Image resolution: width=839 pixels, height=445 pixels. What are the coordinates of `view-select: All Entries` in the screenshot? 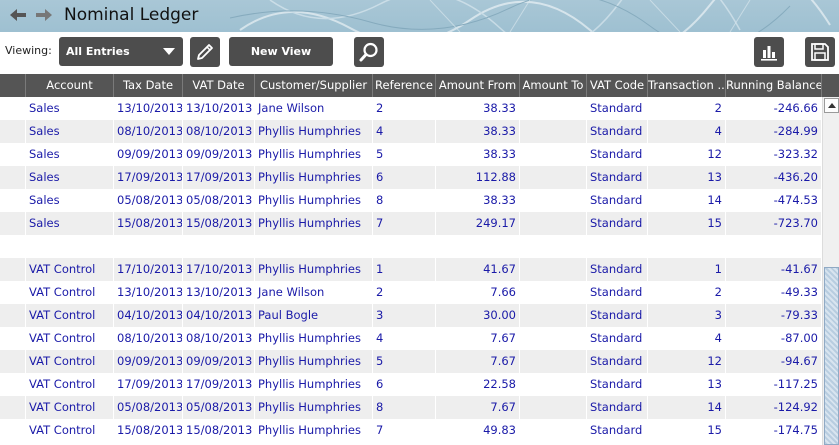 It's located at (121, 51).